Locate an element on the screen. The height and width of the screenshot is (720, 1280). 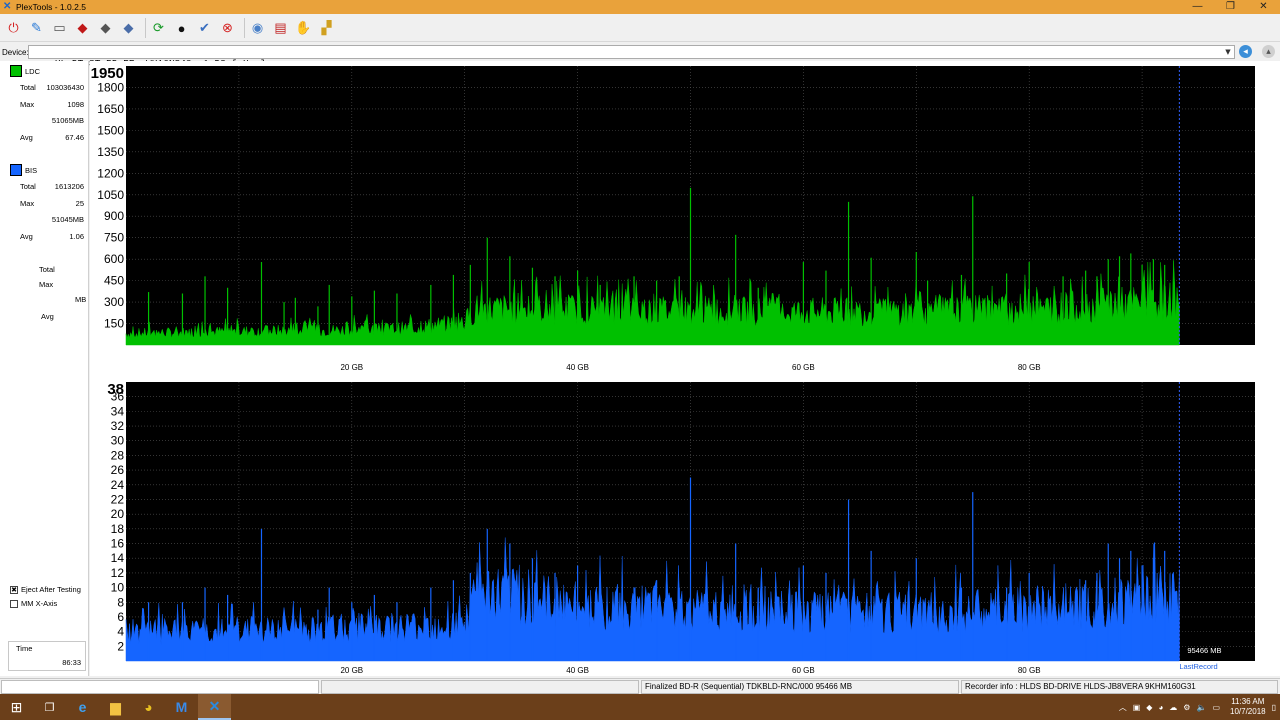
window-title: PlexTools - 1.0.2.5 is located at coordinates (51, 7).